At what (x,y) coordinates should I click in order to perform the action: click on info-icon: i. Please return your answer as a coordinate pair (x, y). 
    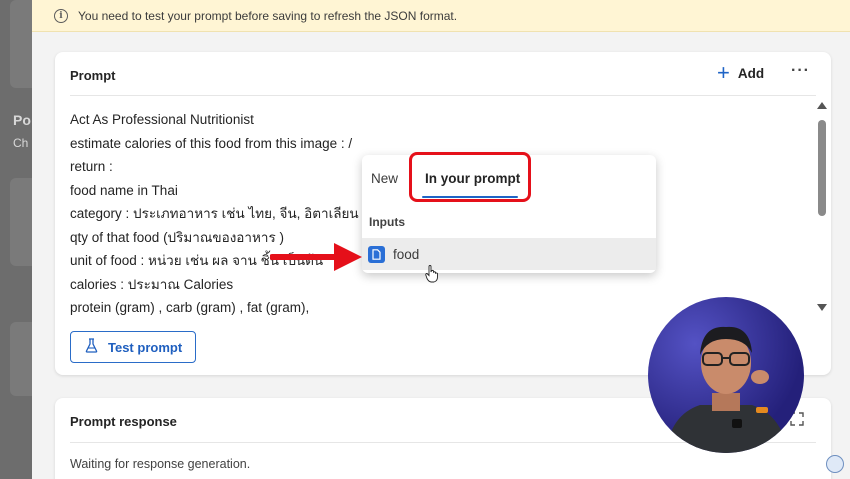
    Looking at the image, I should click on (61, 15).